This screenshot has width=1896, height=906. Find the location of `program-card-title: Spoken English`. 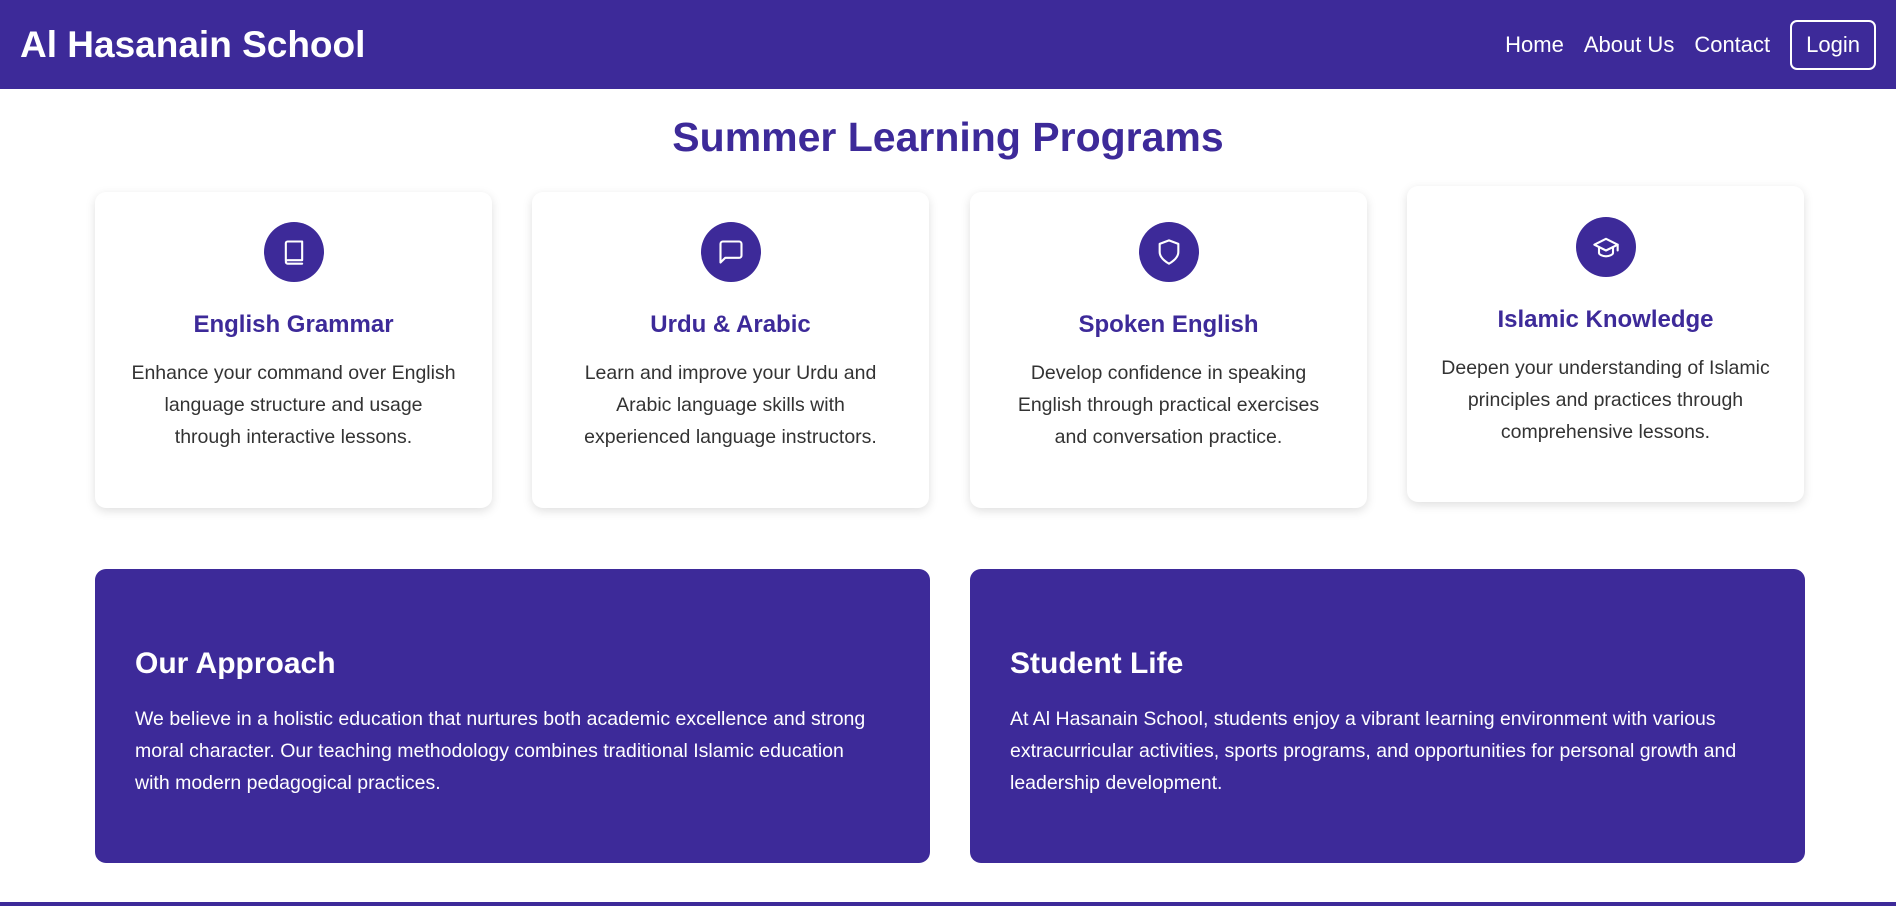

program-card-title: Spoken English is located at coordinates (1168, 324).